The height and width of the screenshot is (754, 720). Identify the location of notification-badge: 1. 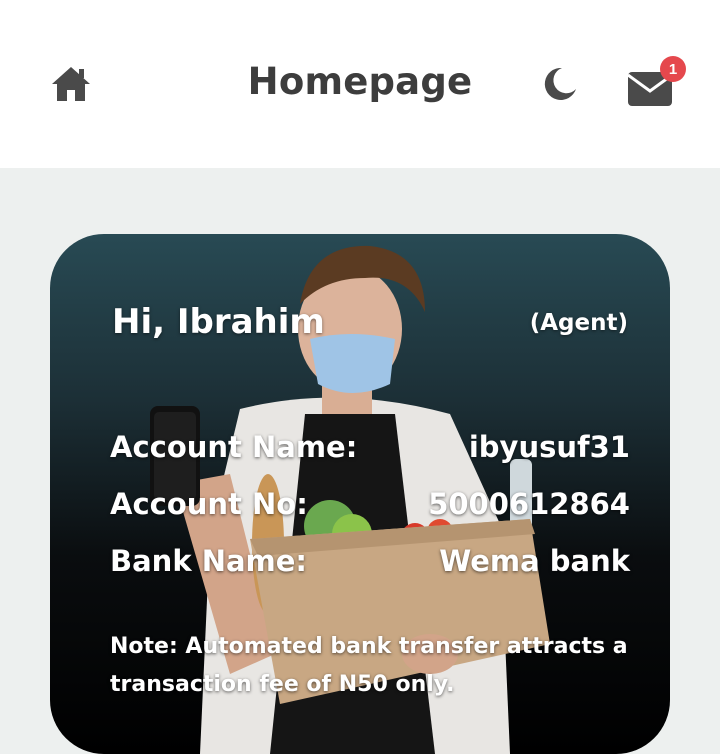
(673, 69).